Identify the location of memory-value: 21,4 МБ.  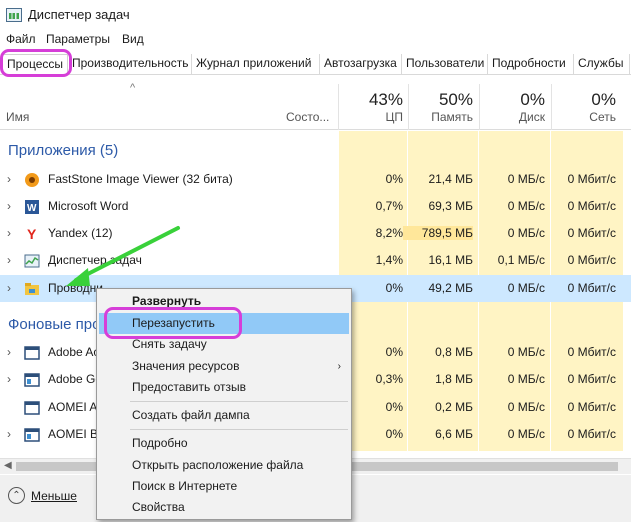
(450, 179).